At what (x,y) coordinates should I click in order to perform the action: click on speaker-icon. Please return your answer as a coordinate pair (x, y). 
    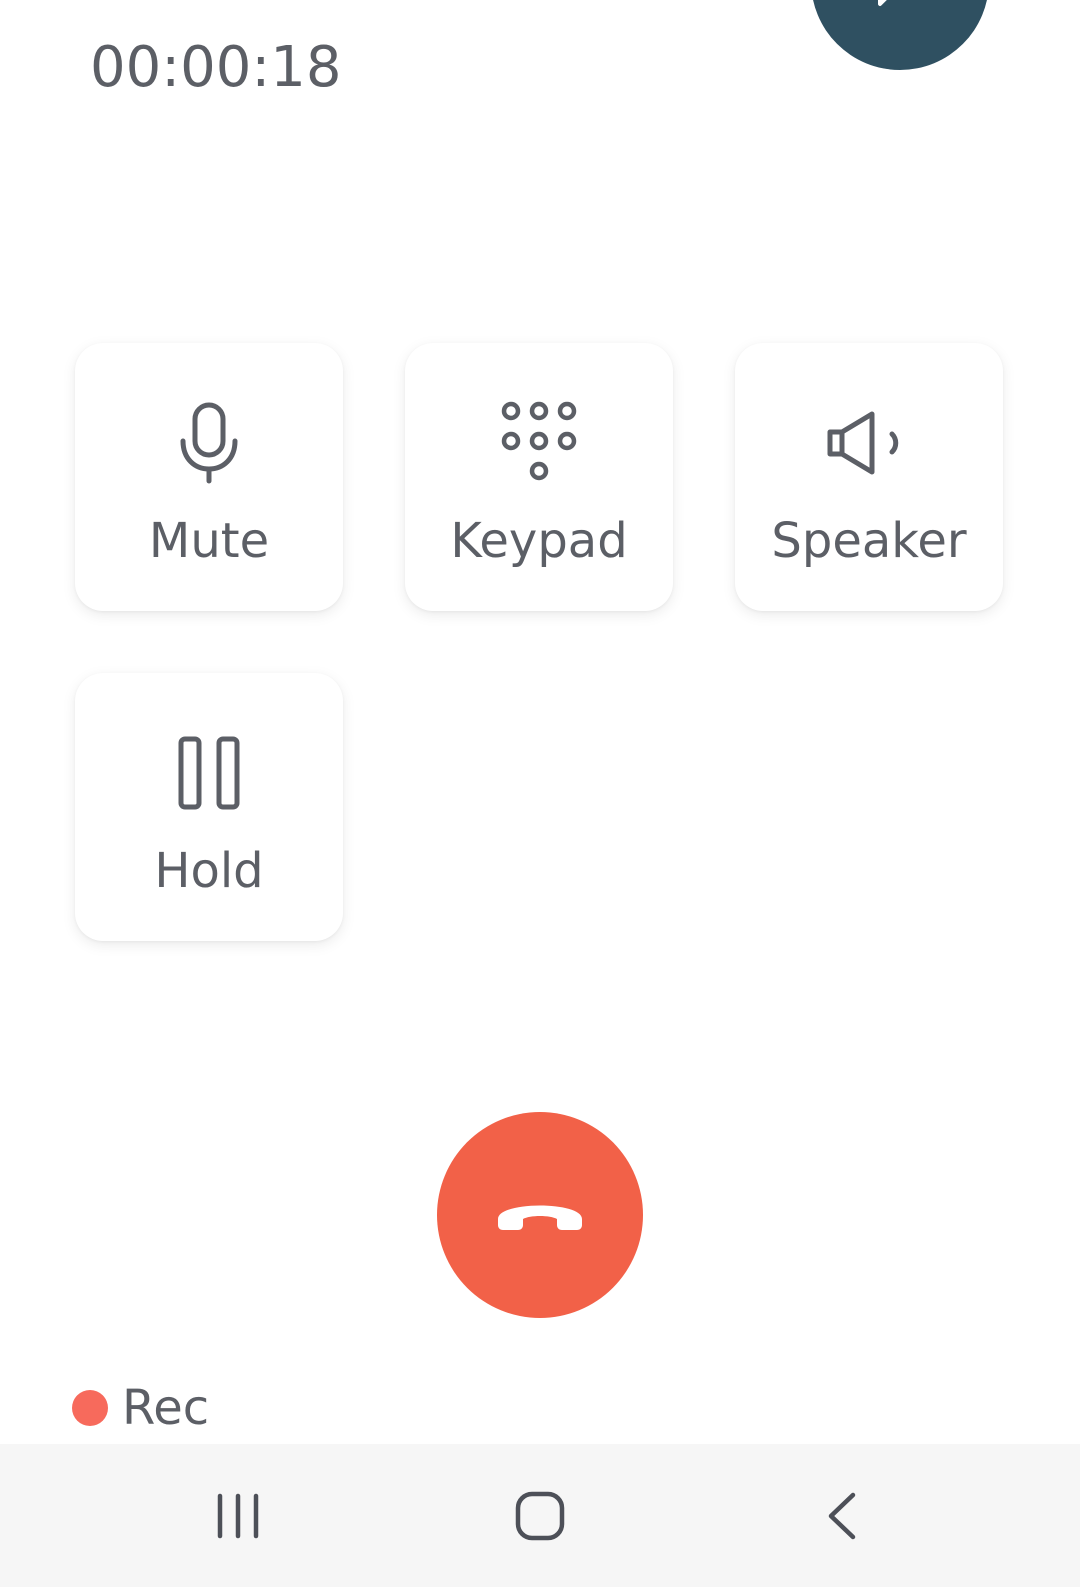
    Looking at the image, I should click on (863, 443).